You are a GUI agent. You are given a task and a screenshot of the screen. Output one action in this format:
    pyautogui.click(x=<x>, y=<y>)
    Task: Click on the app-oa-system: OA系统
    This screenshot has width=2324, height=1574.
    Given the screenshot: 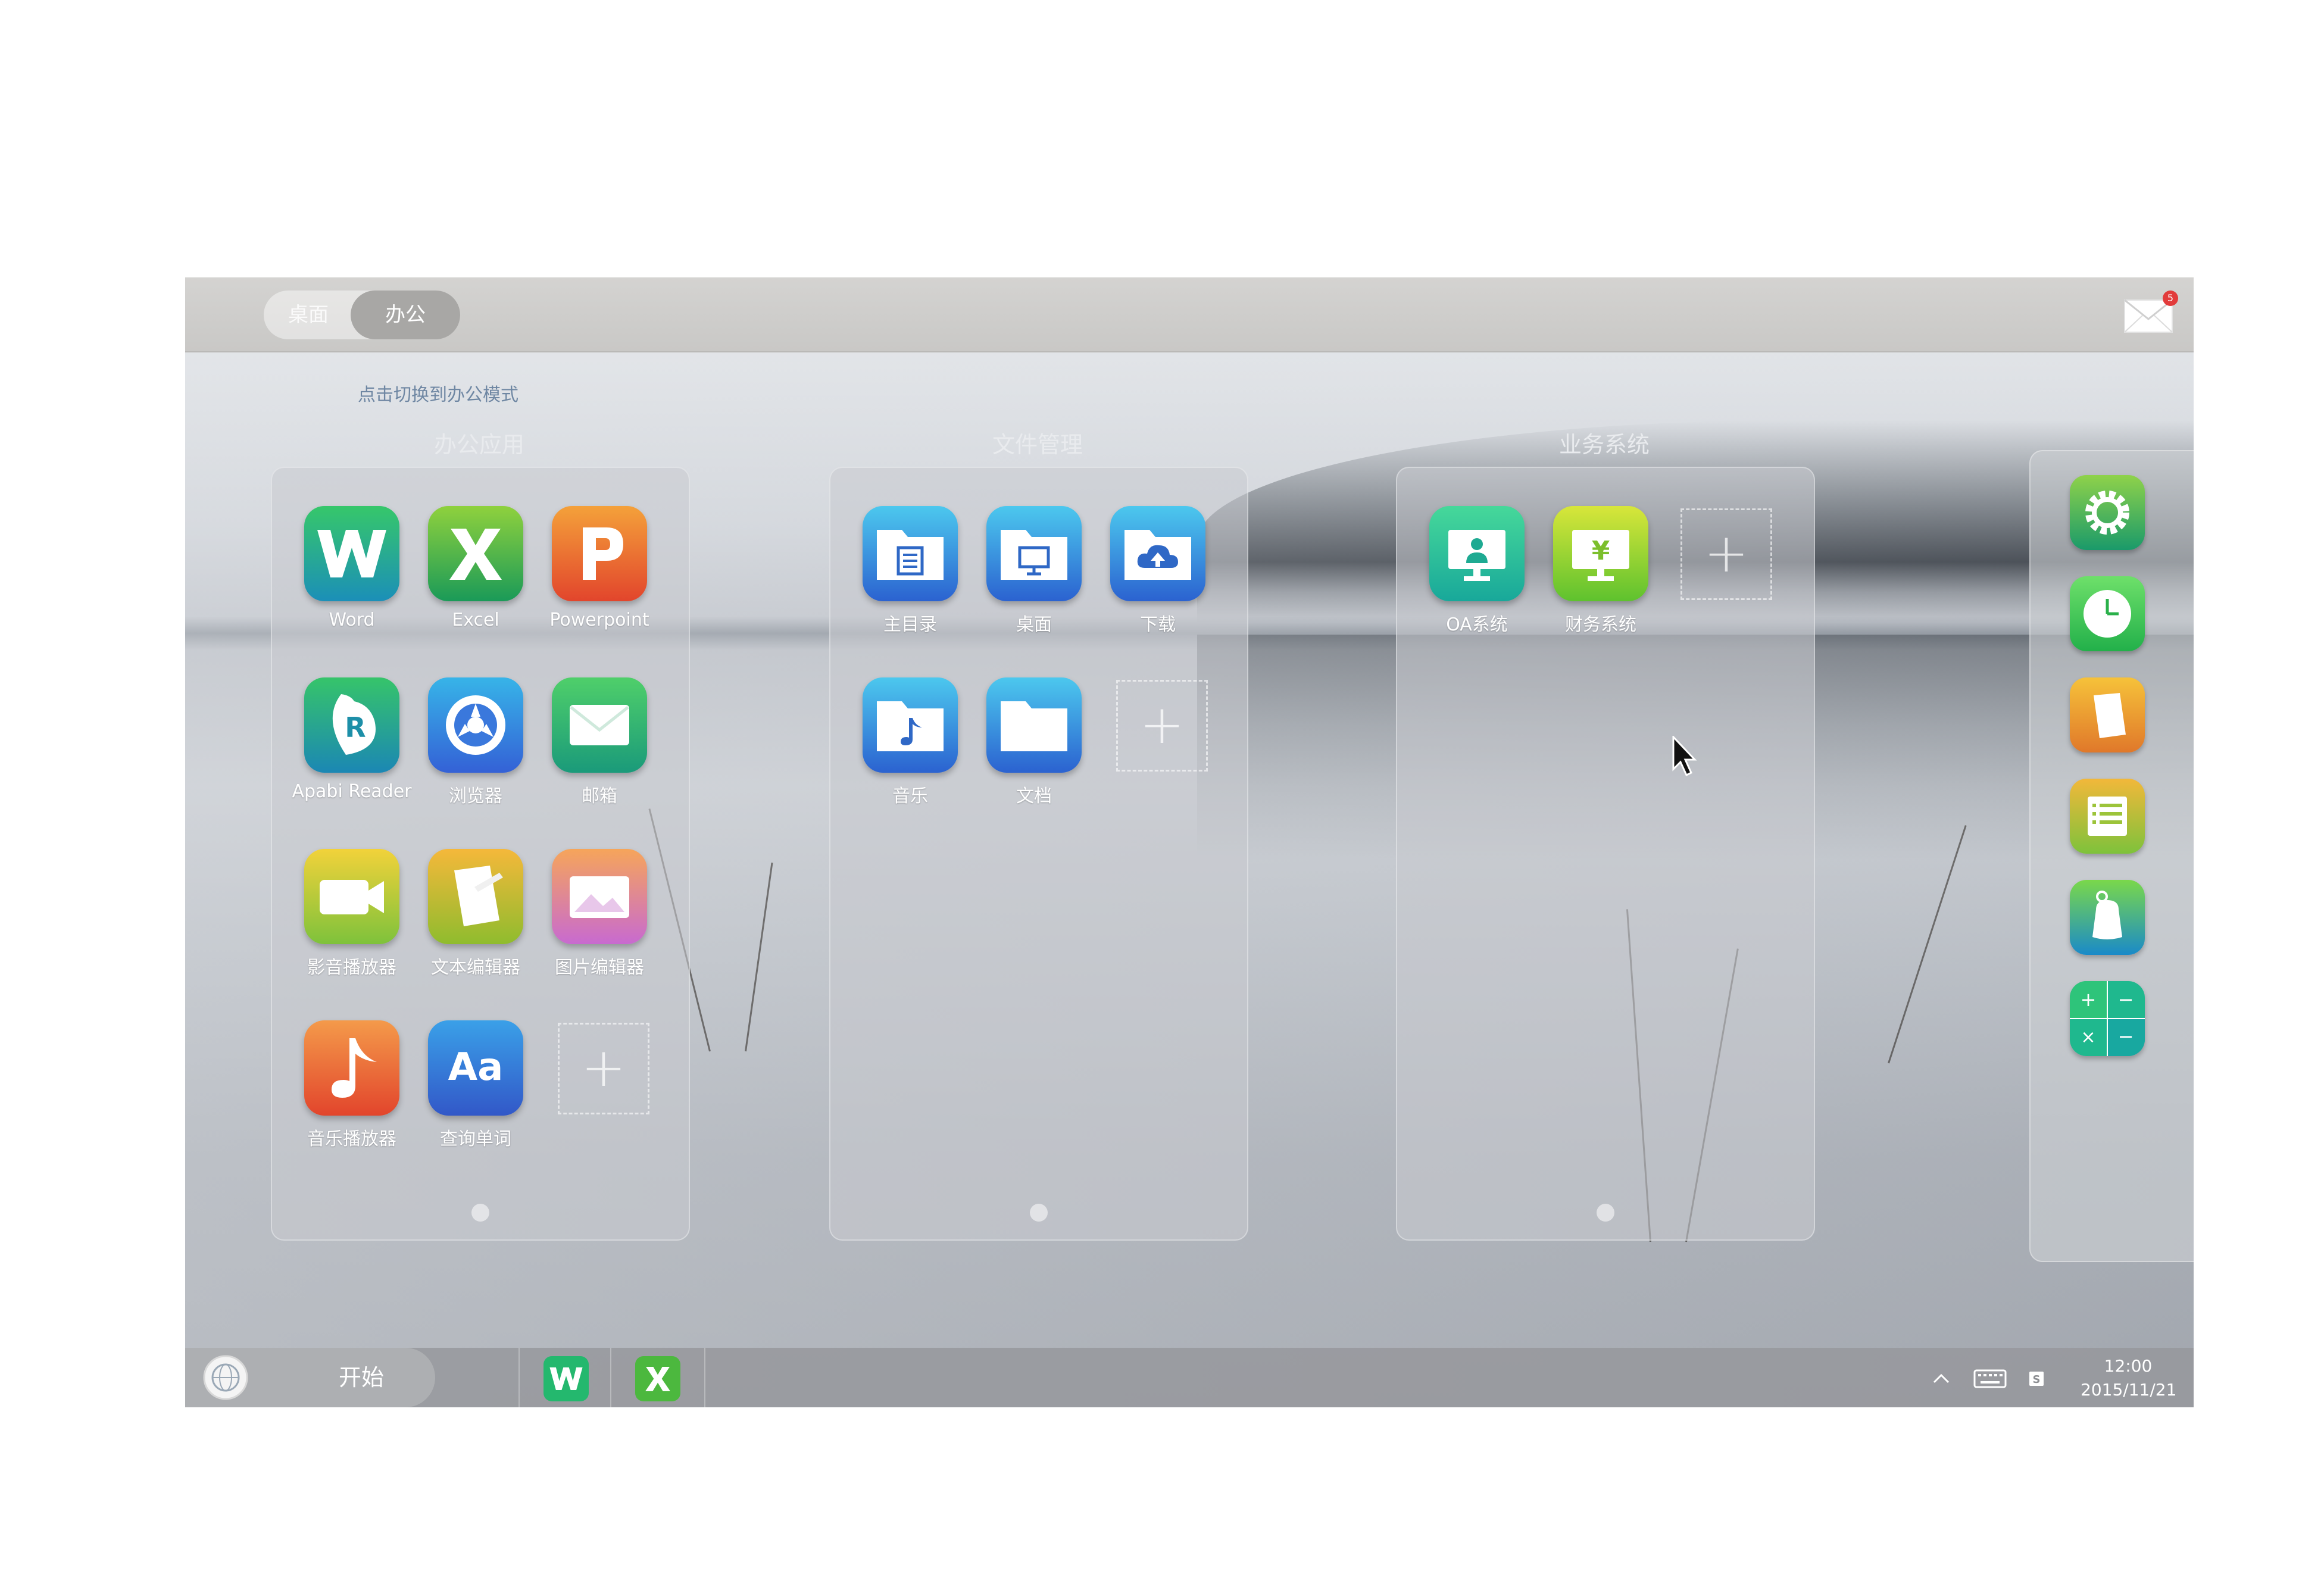 What is the action you would take?
    pyautogui.click(x=1469, y=577)
    